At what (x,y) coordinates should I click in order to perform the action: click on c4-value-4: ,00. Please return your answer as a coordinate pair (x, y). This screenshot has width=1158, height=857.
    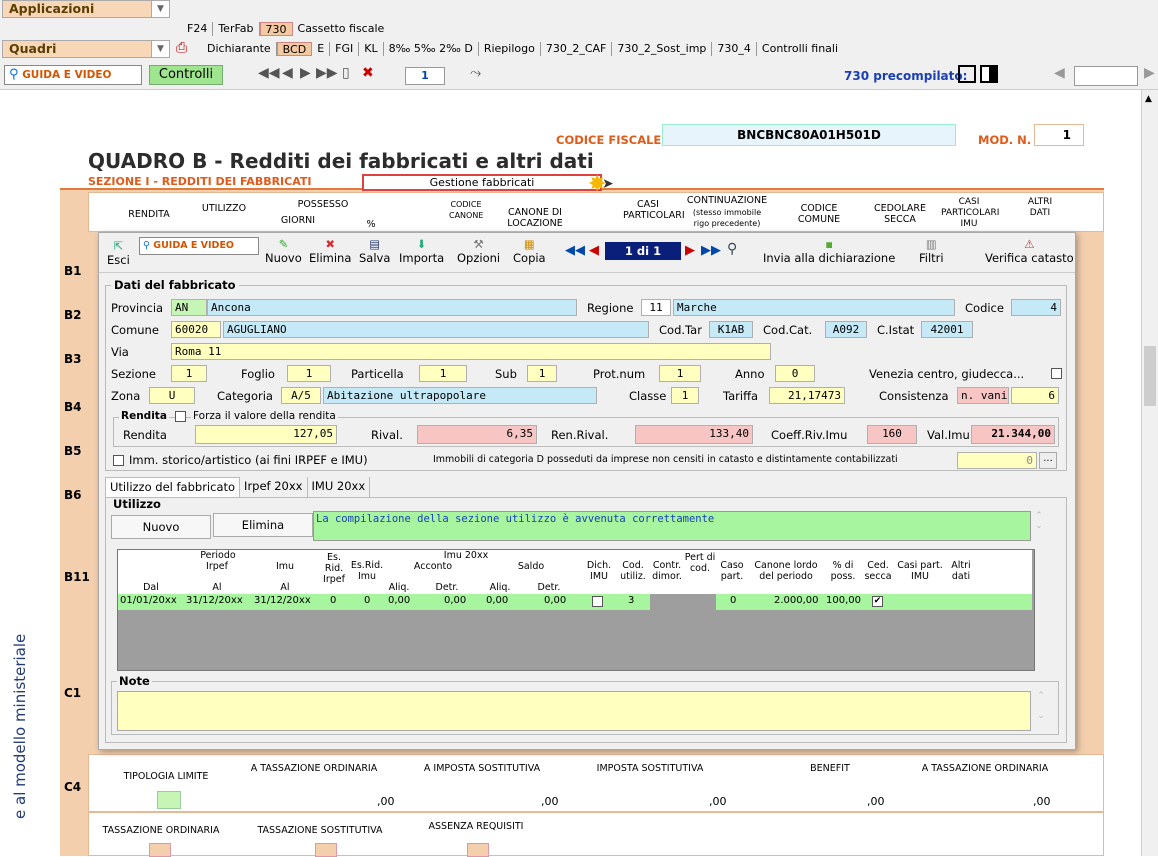
    Looking at the image, I should click on (876, 801).